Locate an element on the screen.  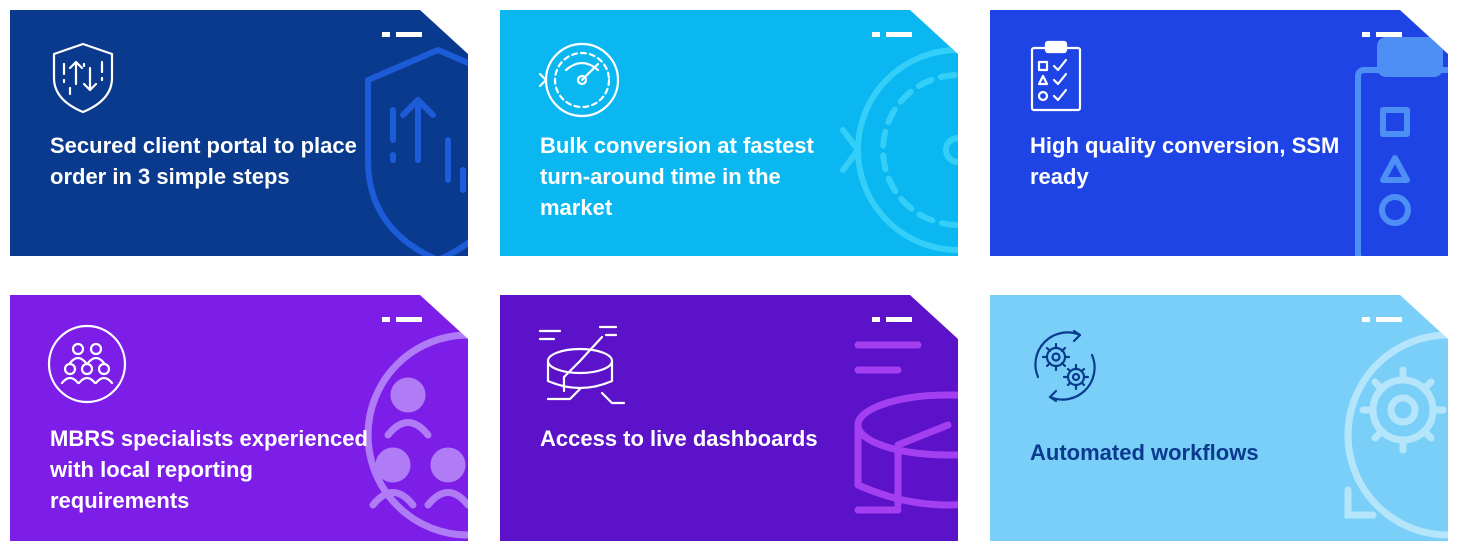
pie-chart-icon is located at coordinates (584, 366).